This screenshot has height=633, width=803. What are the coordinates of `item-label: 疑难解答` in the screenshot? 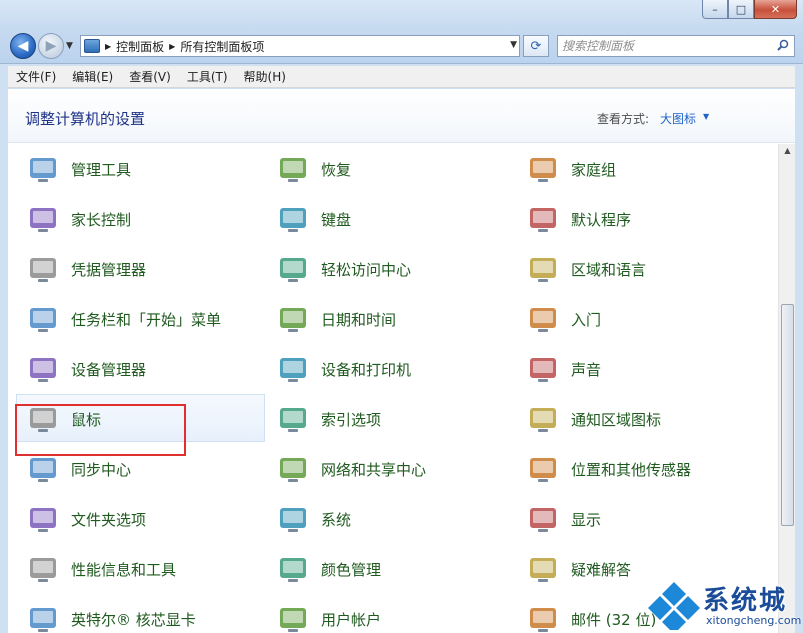 It's located at (601, 570).